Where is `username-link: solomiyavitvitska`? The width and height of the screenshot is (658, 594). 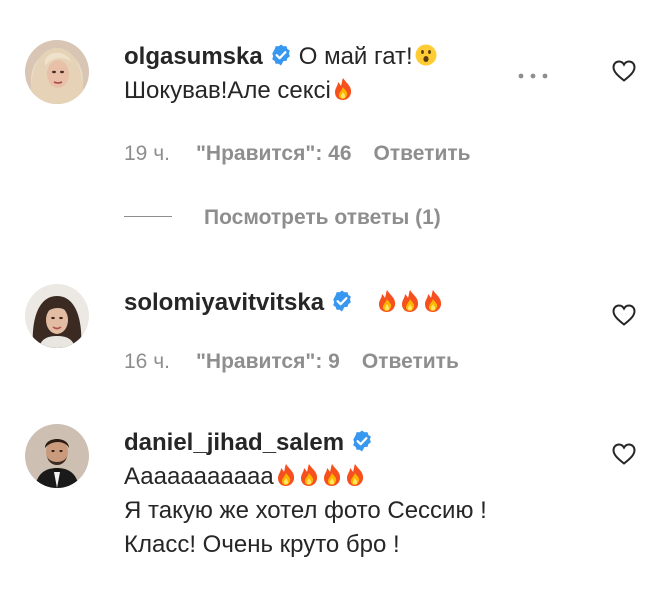
username-link: solomiyavitvitska is located at coordinates (224, 302).